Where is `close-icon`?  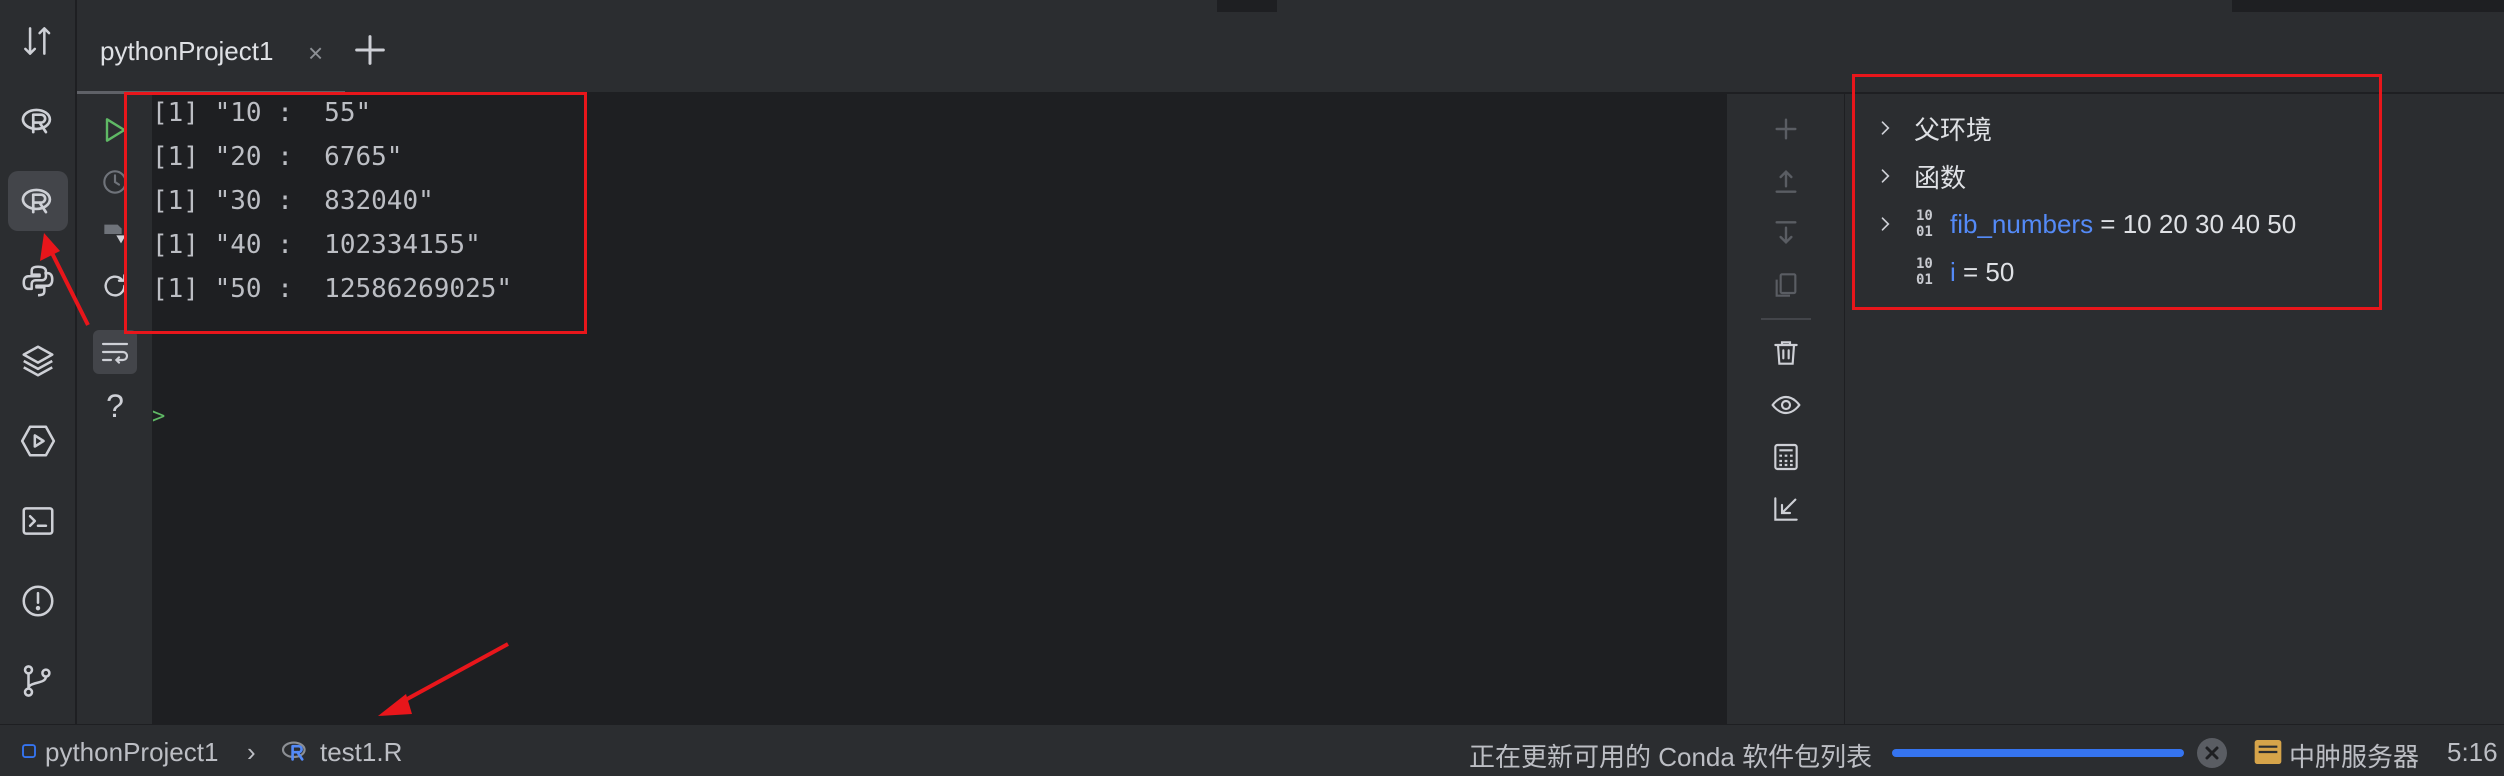
close-icon is located at coordinates (2212, 753).